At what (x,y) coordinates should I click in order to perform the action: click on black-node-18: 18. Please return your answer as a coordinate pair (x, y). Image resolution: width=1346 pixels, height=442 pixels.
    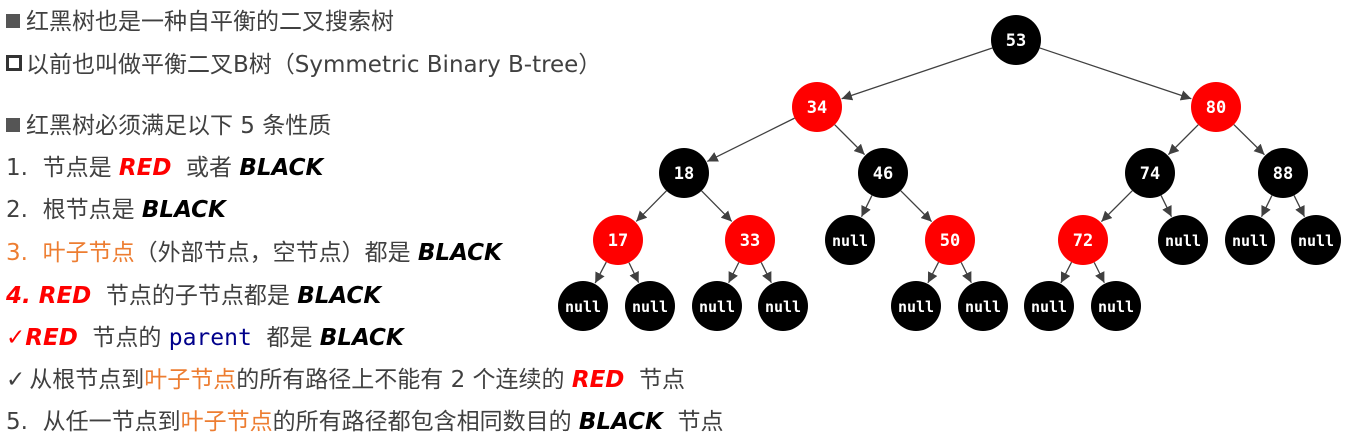
    Looking at the image, I should click on (684, 173).